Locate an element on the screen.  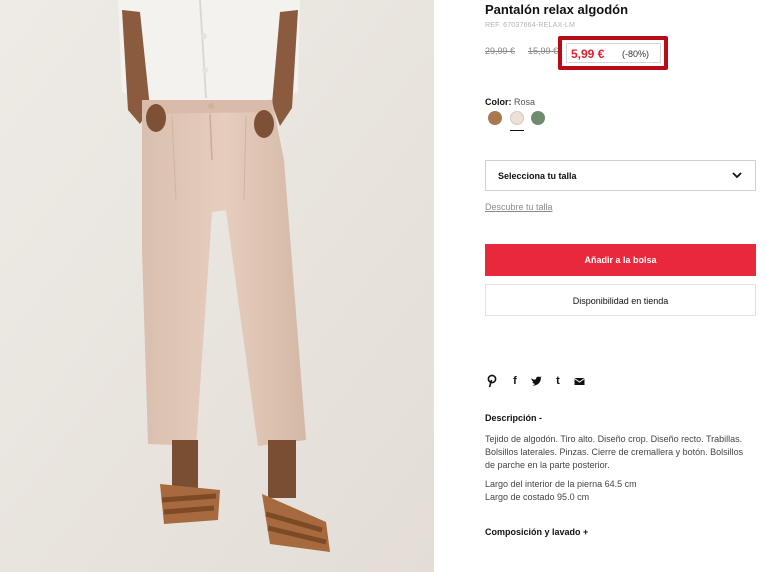
store-availability-button: Disponibilidad en tienda is located at coordinates (620, 300).